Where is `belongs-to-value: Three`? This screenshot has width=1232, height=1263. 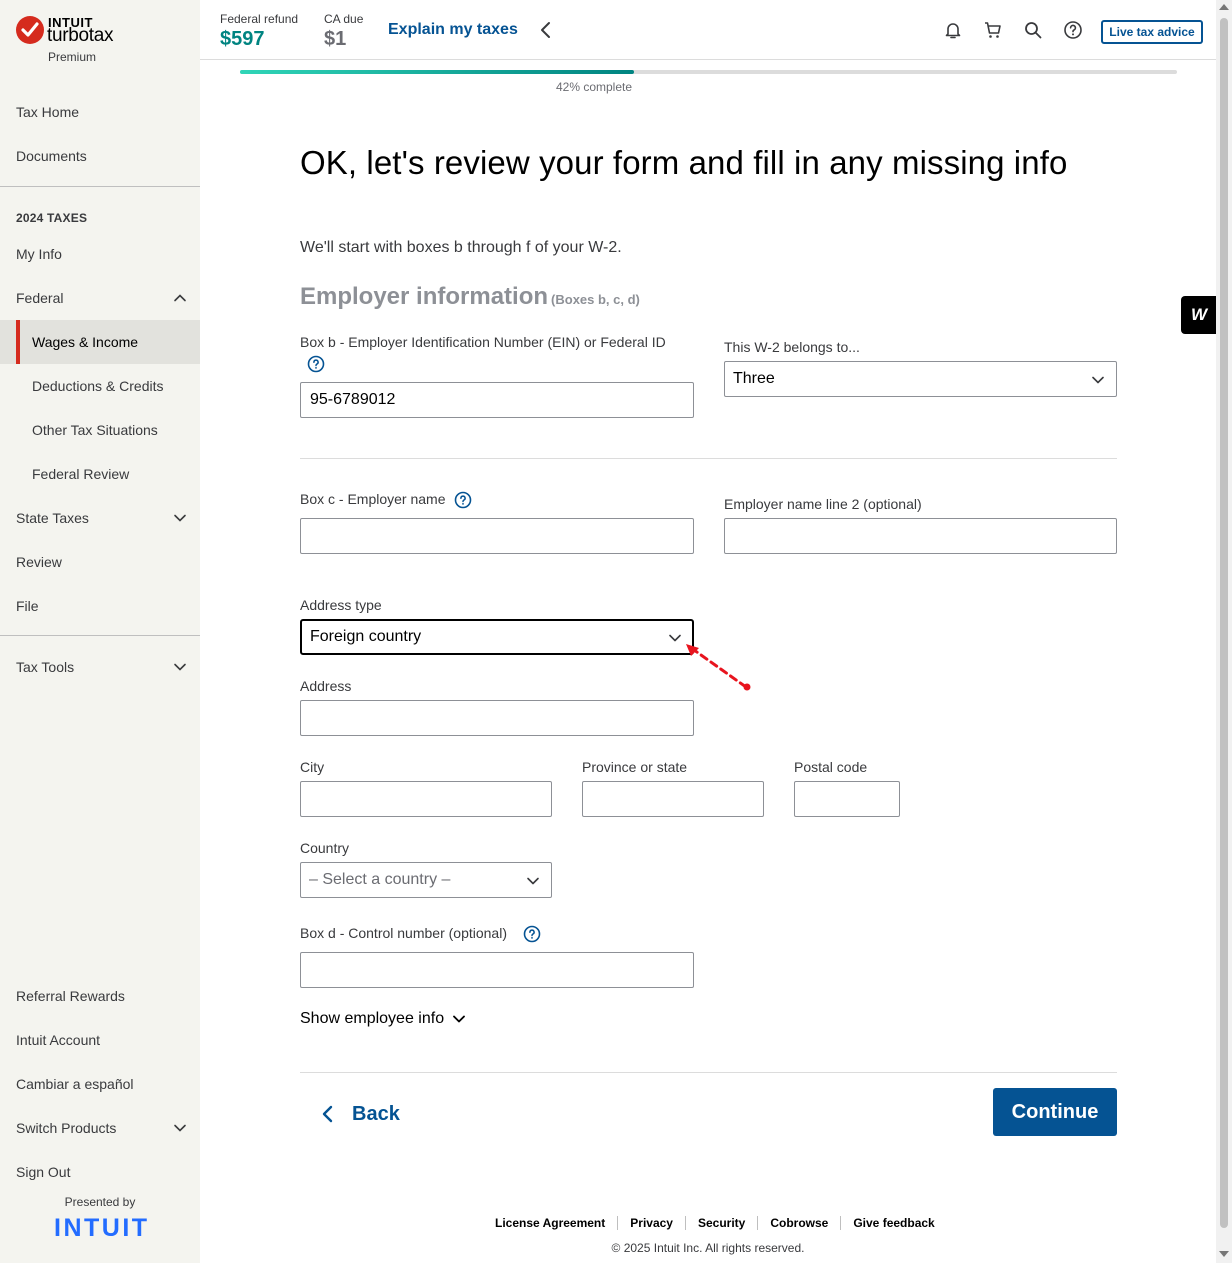
belongs-to-value: Three is located at coordinates (754, 378).